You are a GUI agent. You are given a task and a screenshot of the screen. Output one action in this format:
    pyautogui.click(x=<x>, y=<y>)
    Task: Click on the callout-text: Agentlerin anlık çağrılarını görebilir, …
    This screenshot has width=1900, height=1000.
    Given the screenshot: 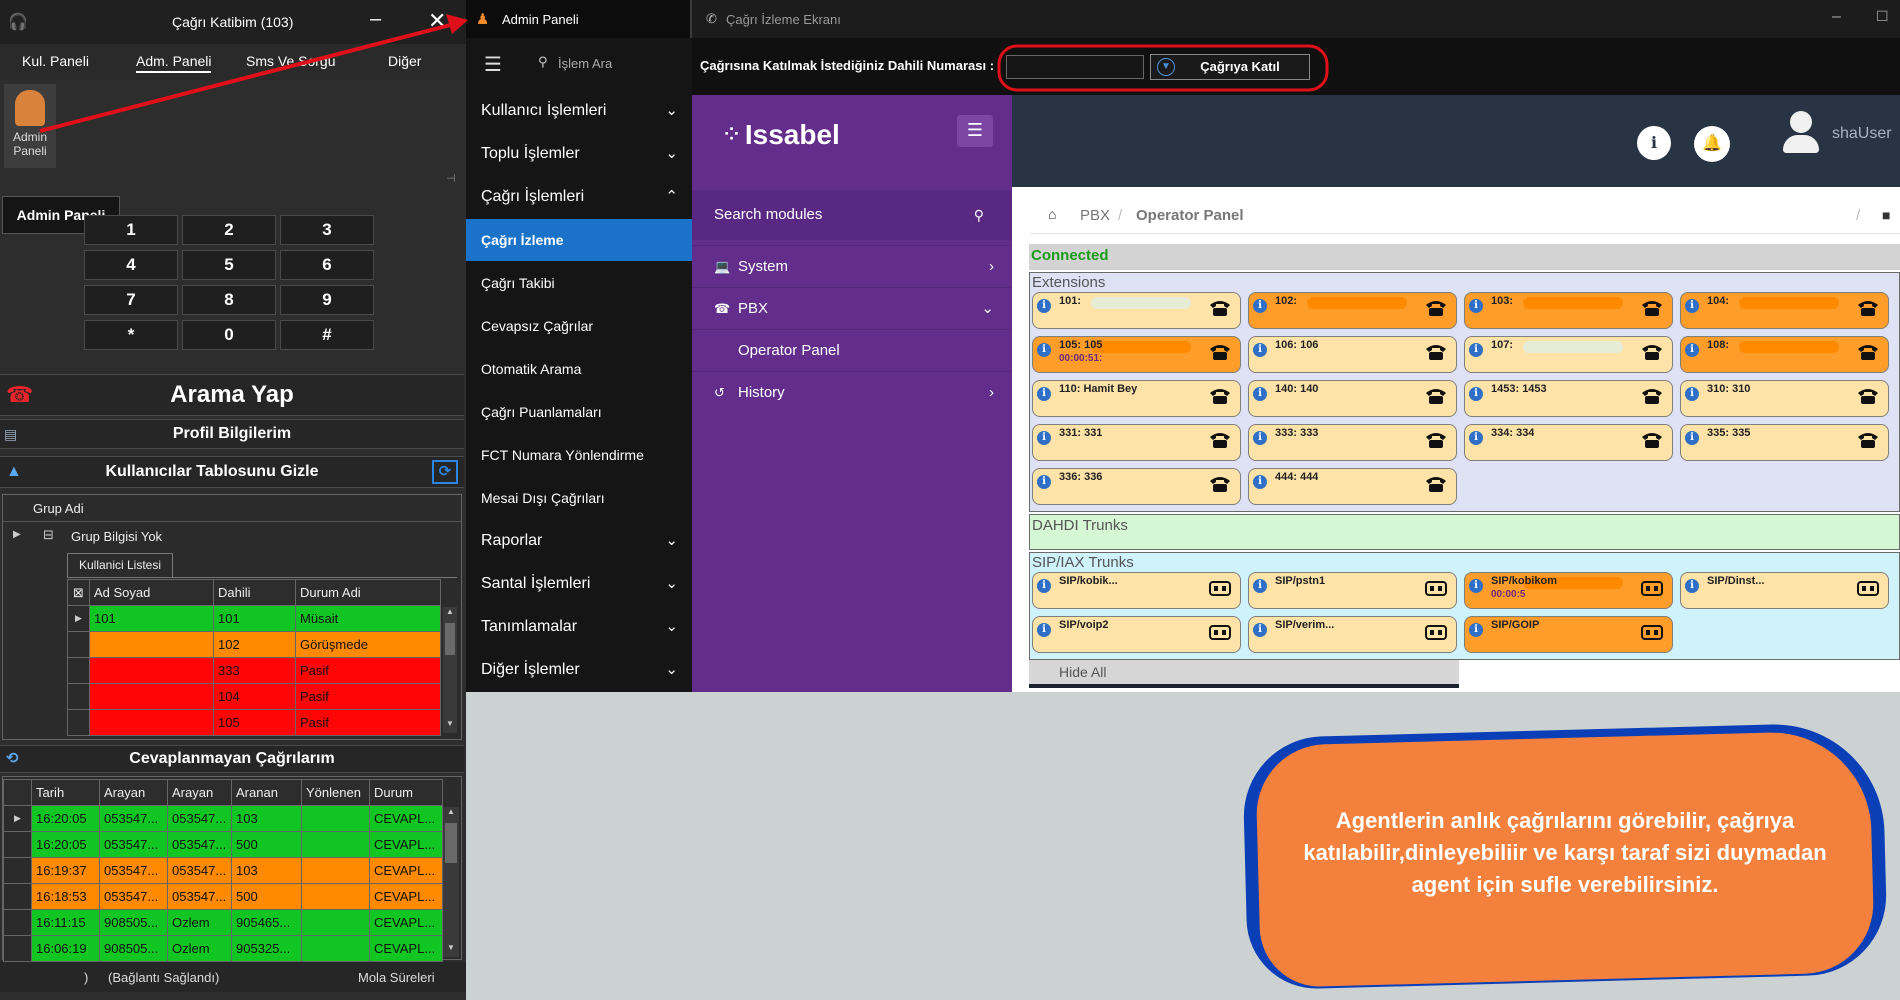 What is the action you would take?
    pyautogui.click(x=1565, y=852)
    